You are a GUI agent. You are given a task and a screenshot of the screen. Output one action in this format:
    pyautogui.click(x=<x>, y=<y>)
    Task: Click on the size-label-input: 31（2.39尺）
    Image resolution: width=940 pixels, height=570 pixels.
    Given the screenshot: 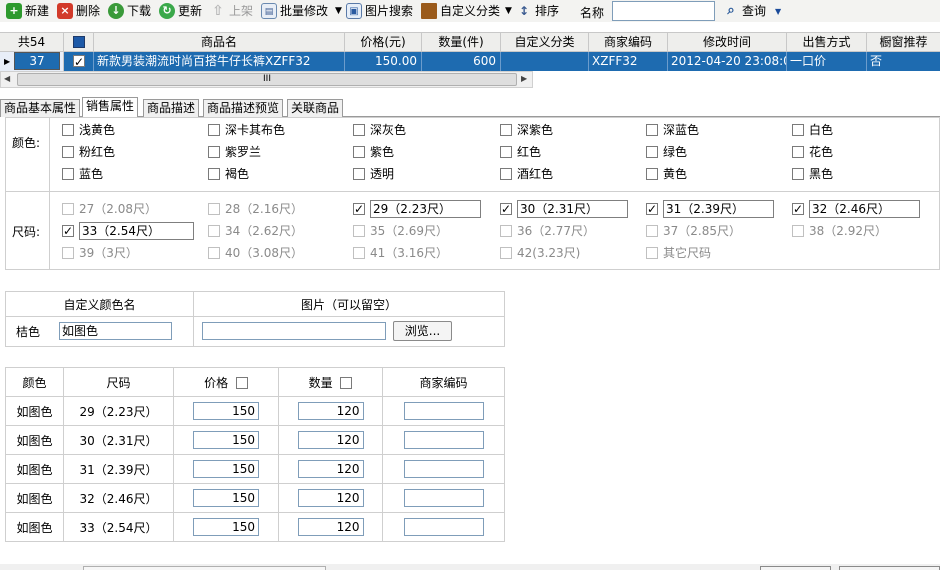 What is the action you would take?
    pyautogui.click(x=718, y=209)
    